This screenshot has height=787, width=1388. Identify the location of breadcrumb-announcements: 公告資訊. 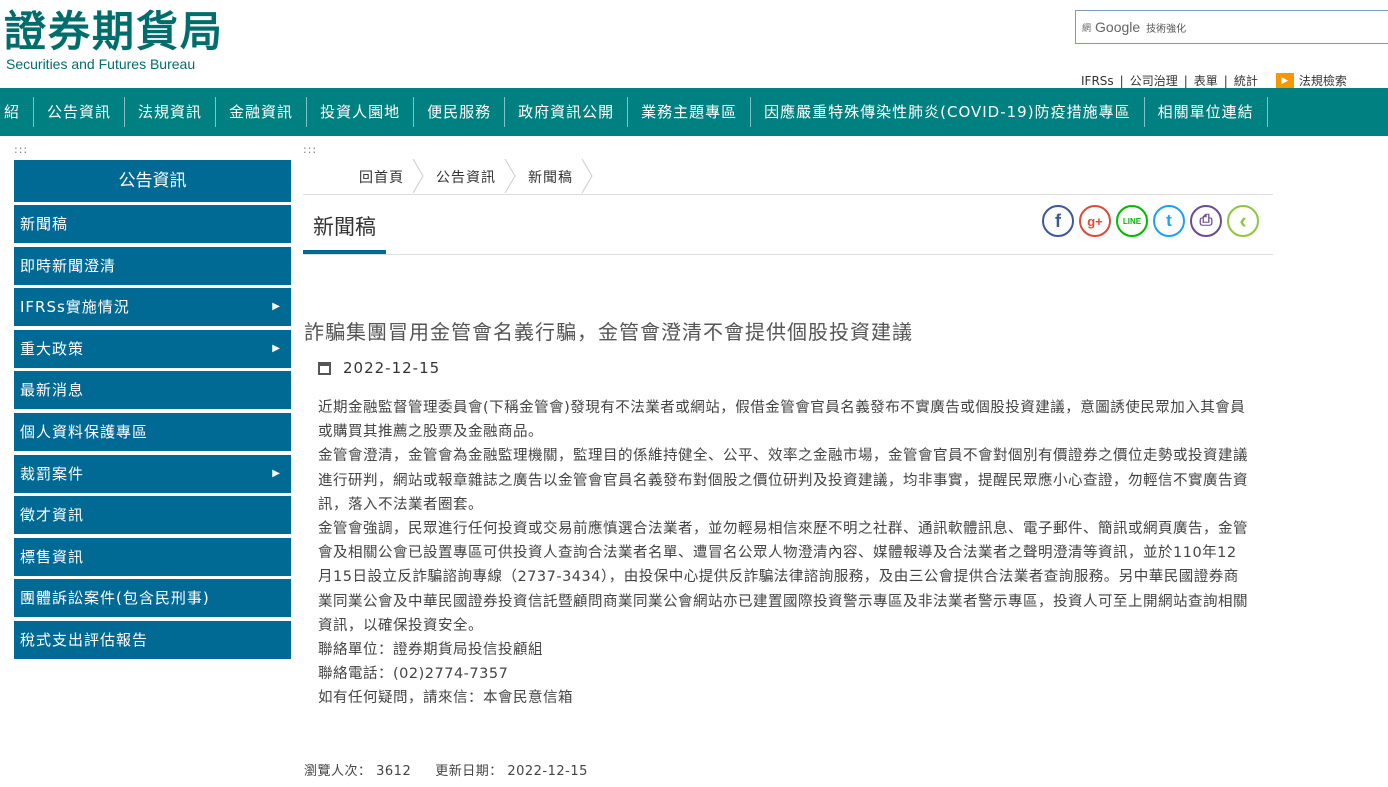
(476, 176).